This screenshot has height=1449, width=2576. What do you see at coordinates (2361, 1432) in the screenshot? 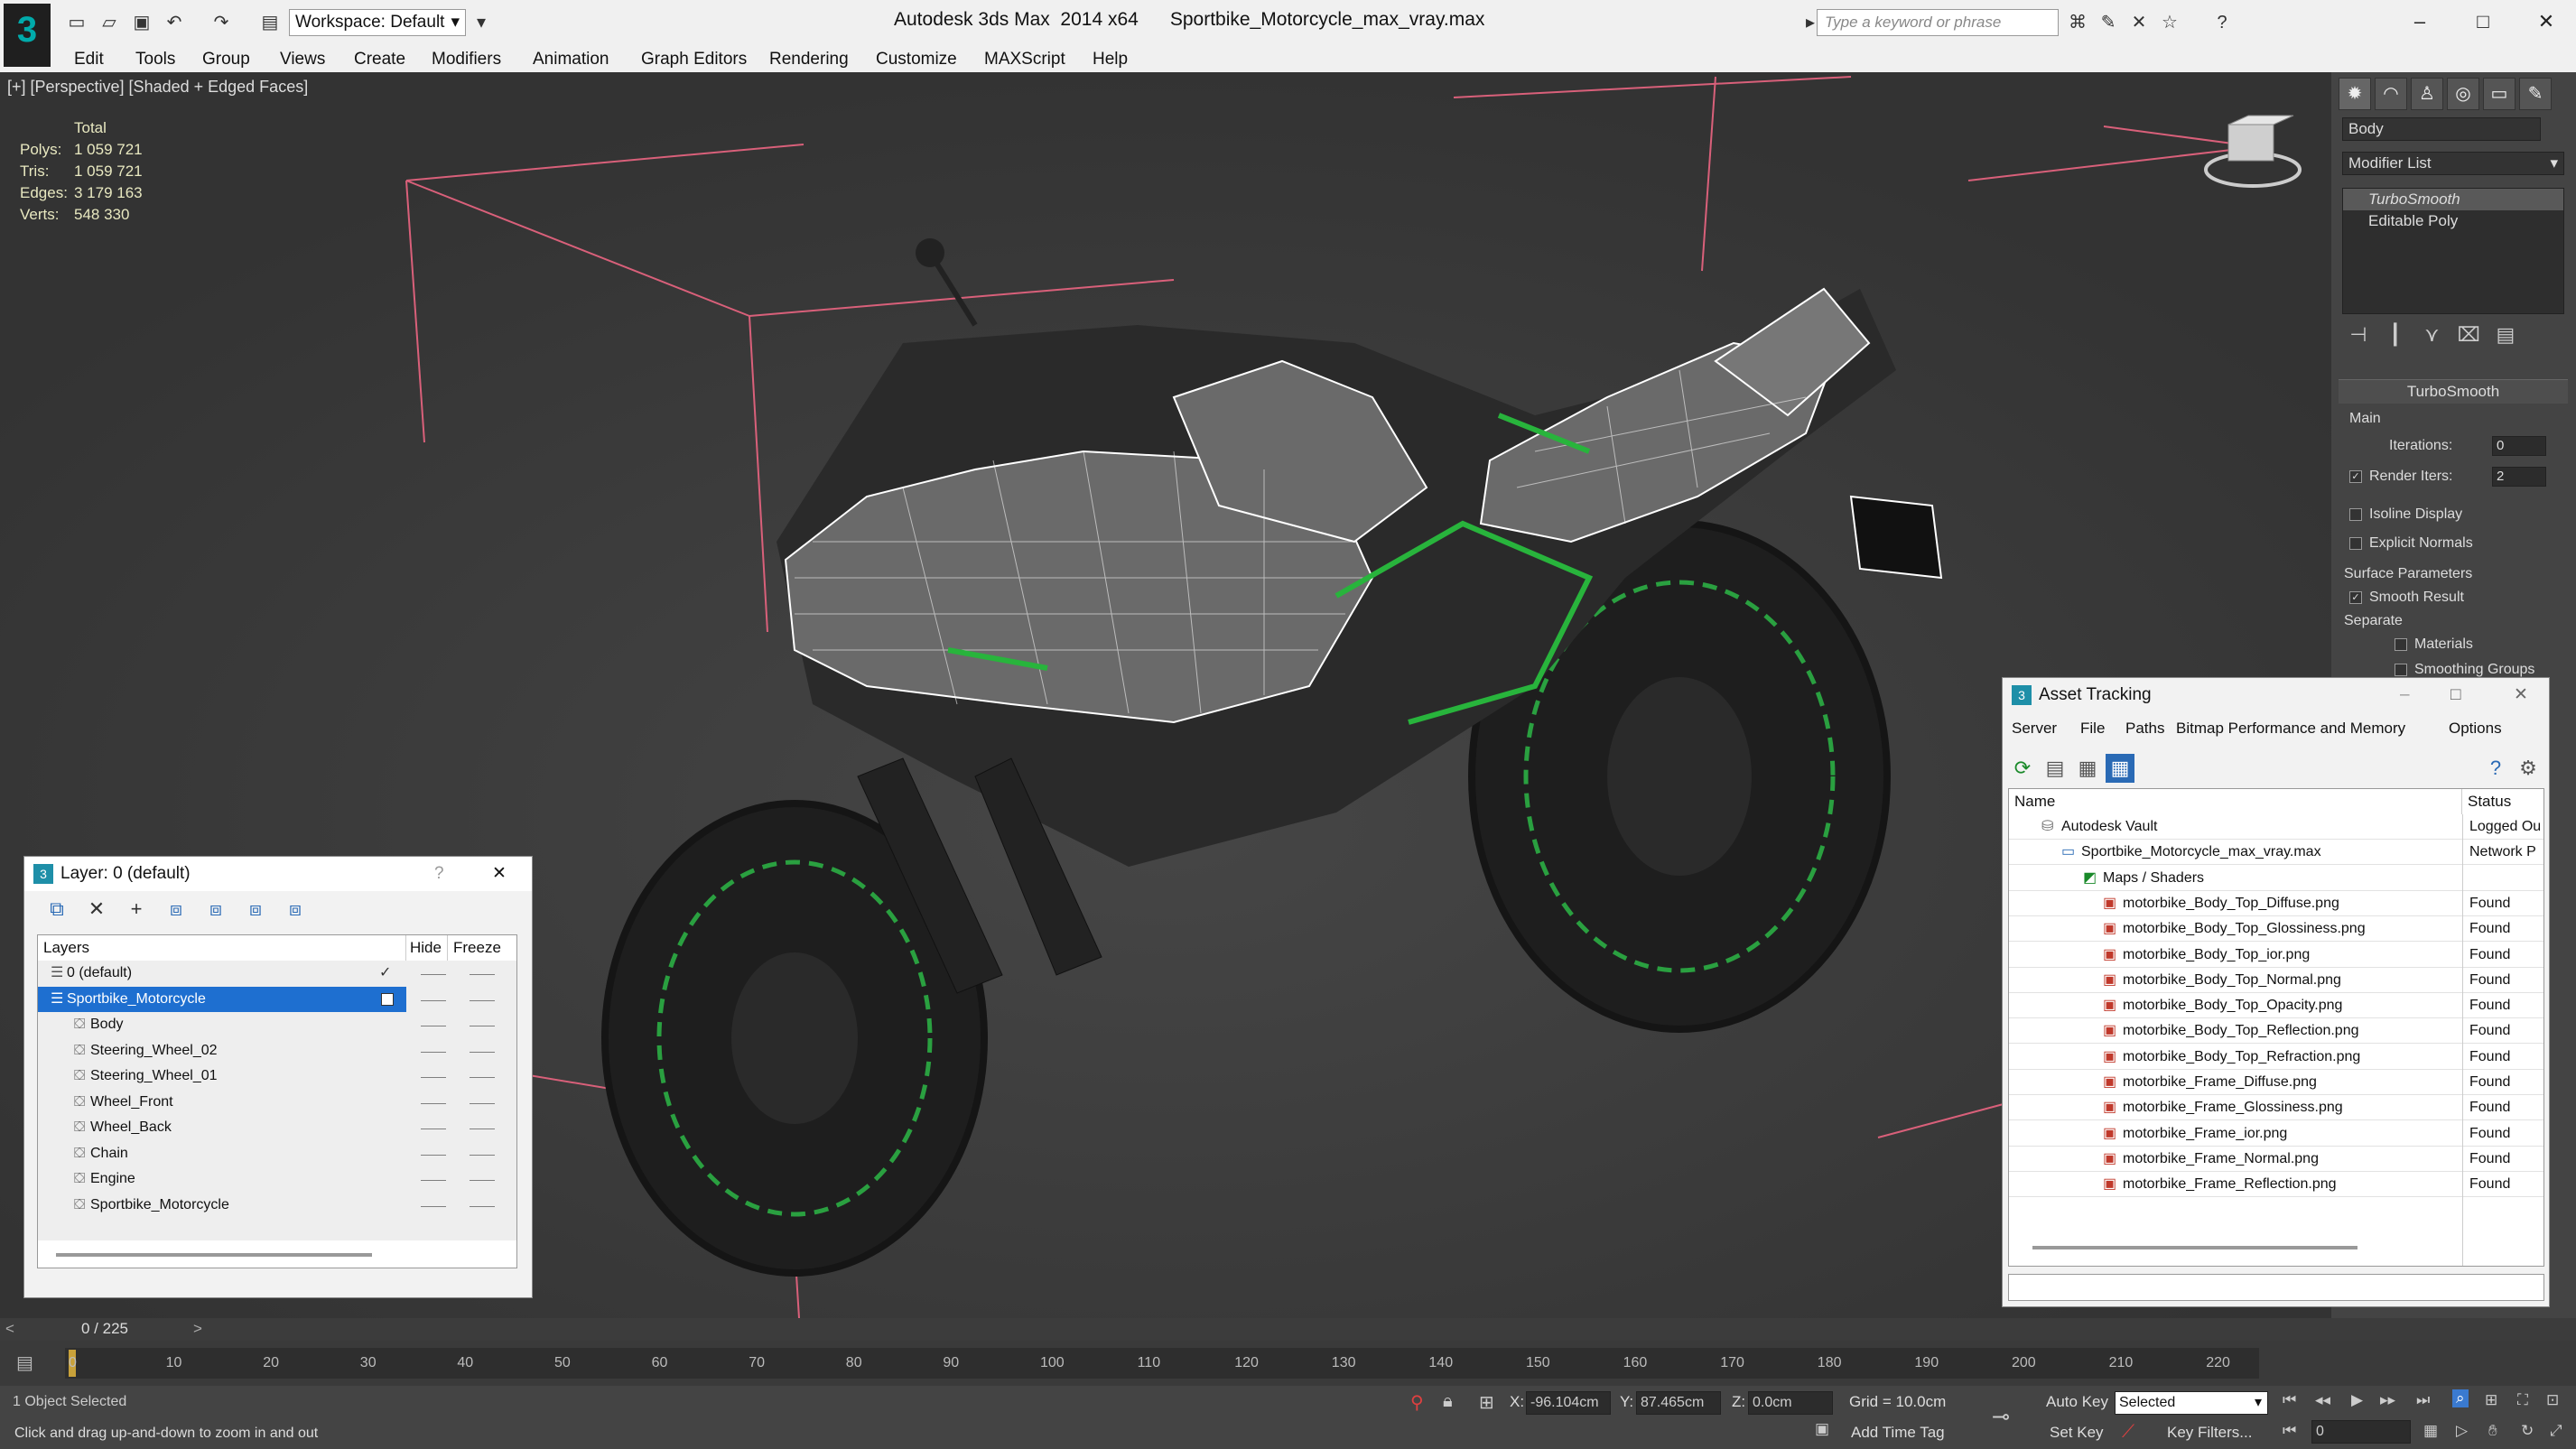
I see `current-frame-field: 0` at bounding box center [2361, 1432].